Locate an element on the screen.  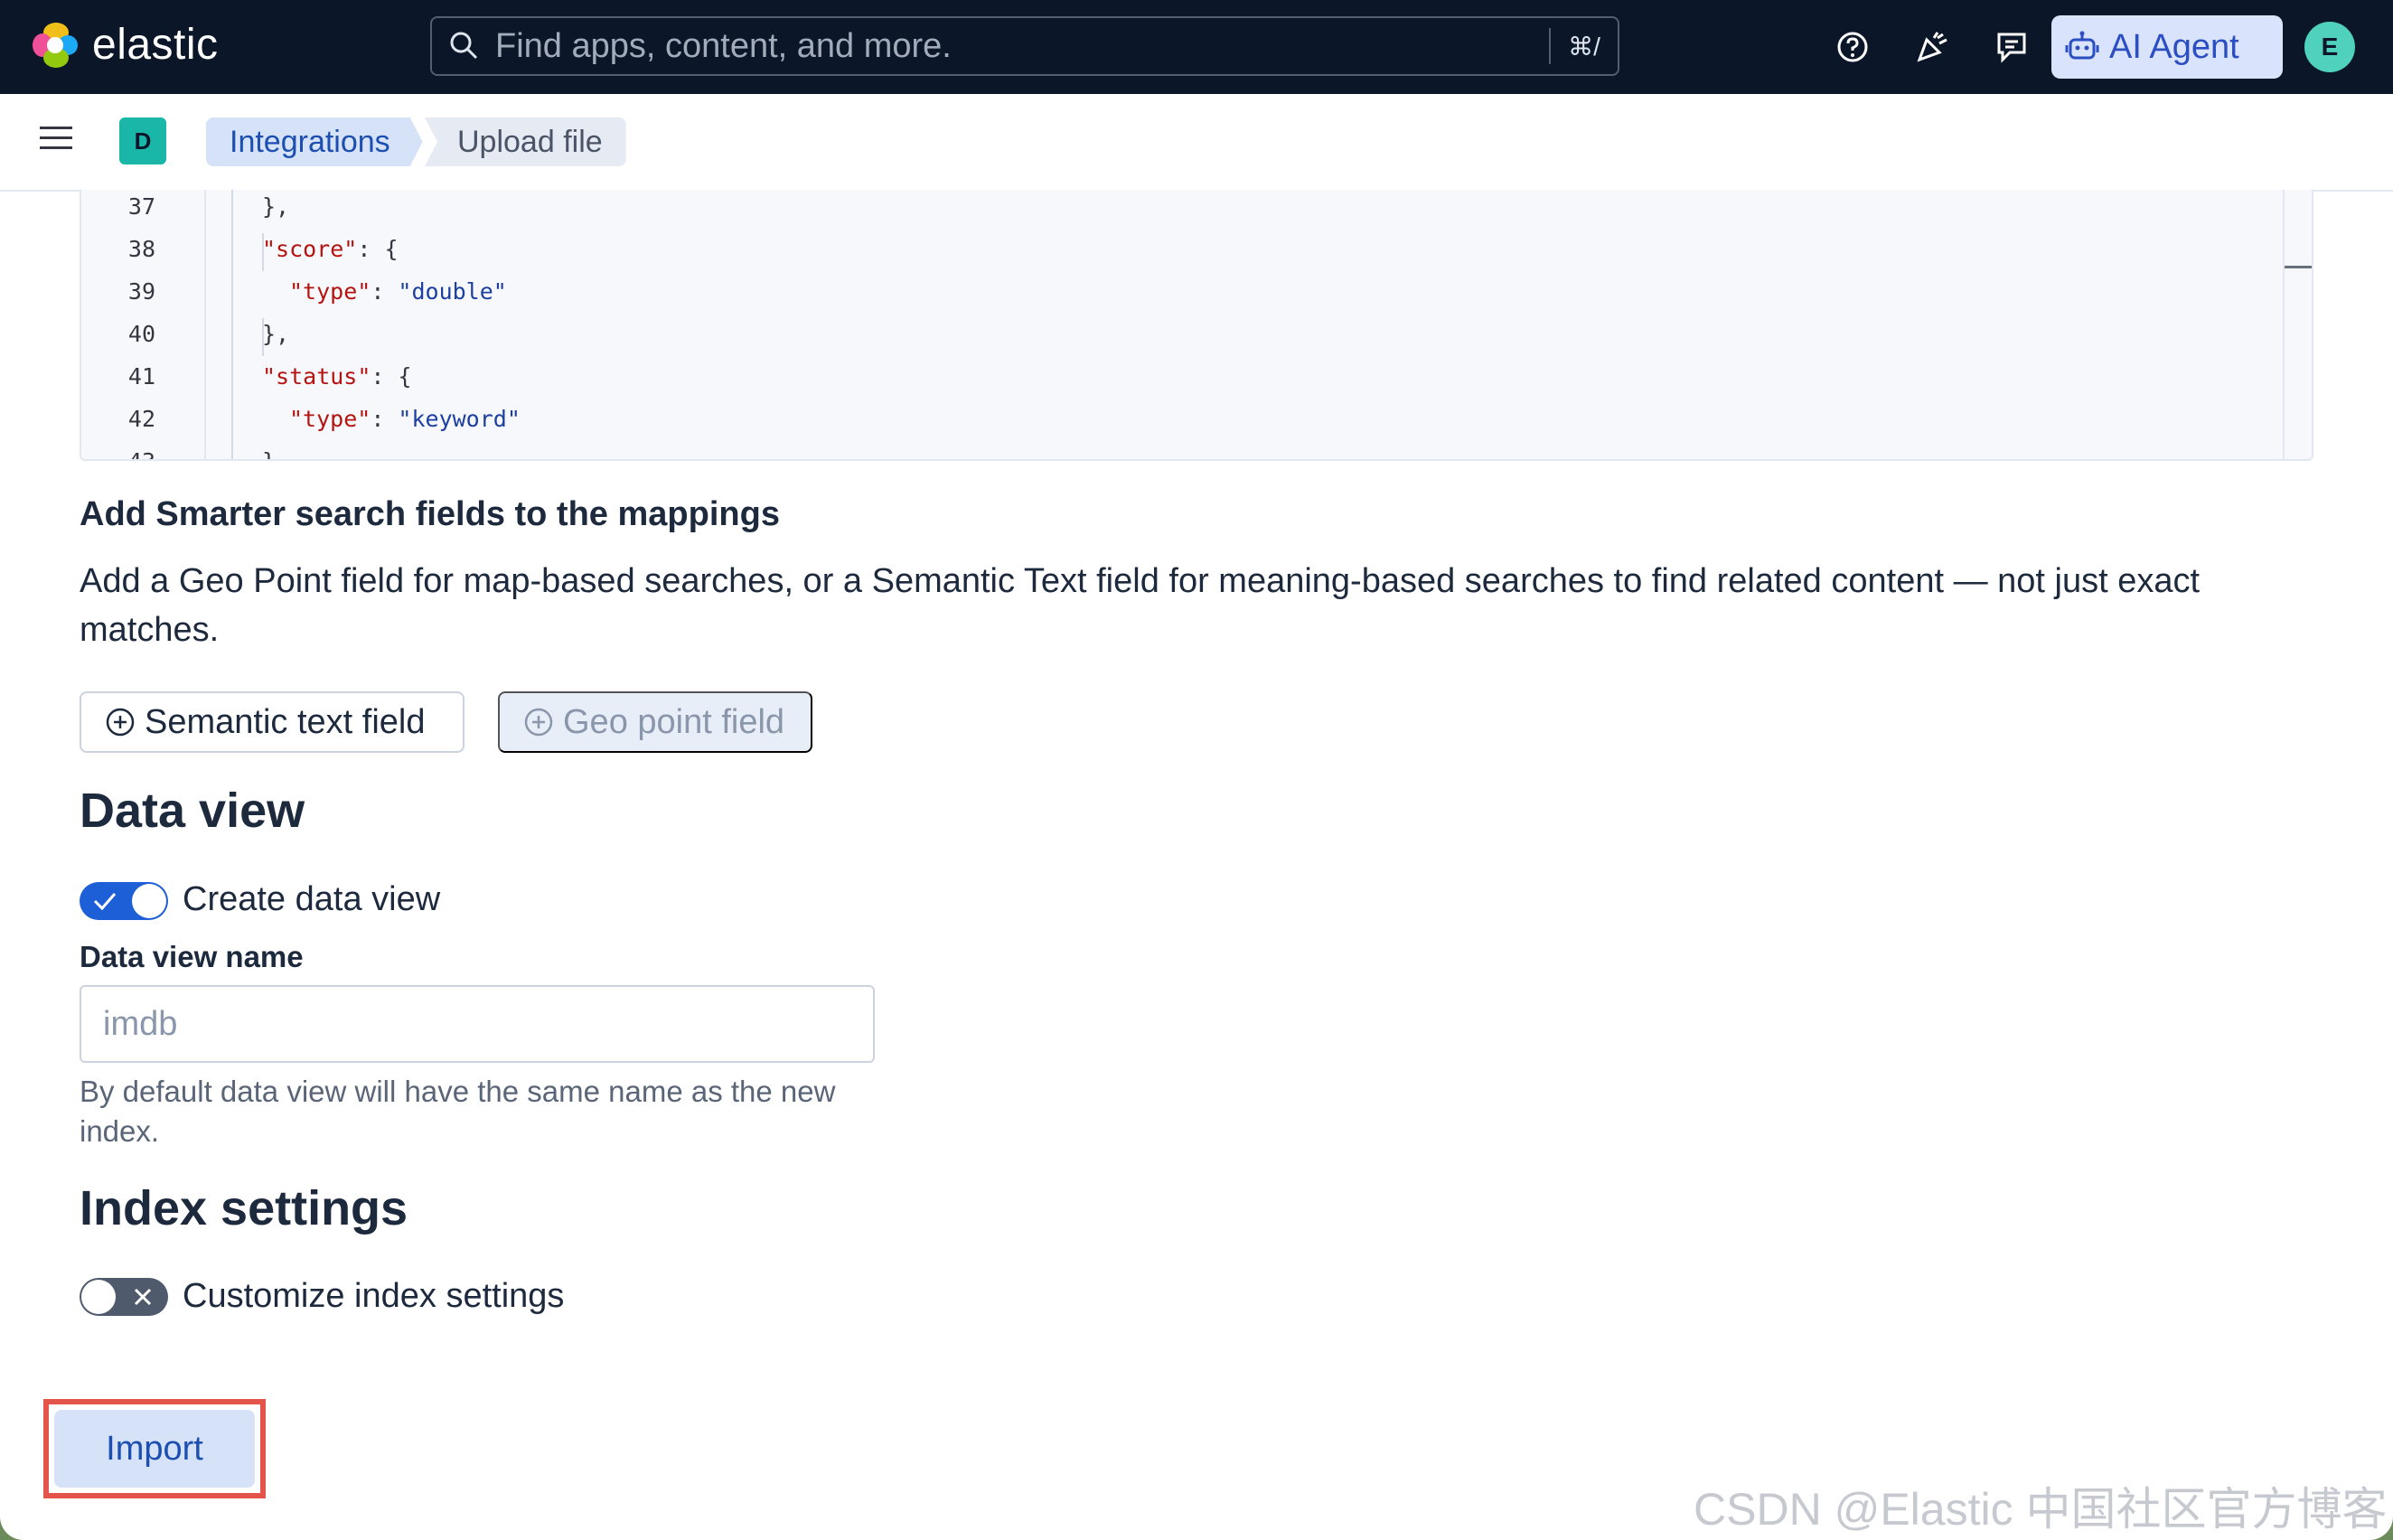
breadcrumb-integrations: Integrations is located at coordinates (314, 141).